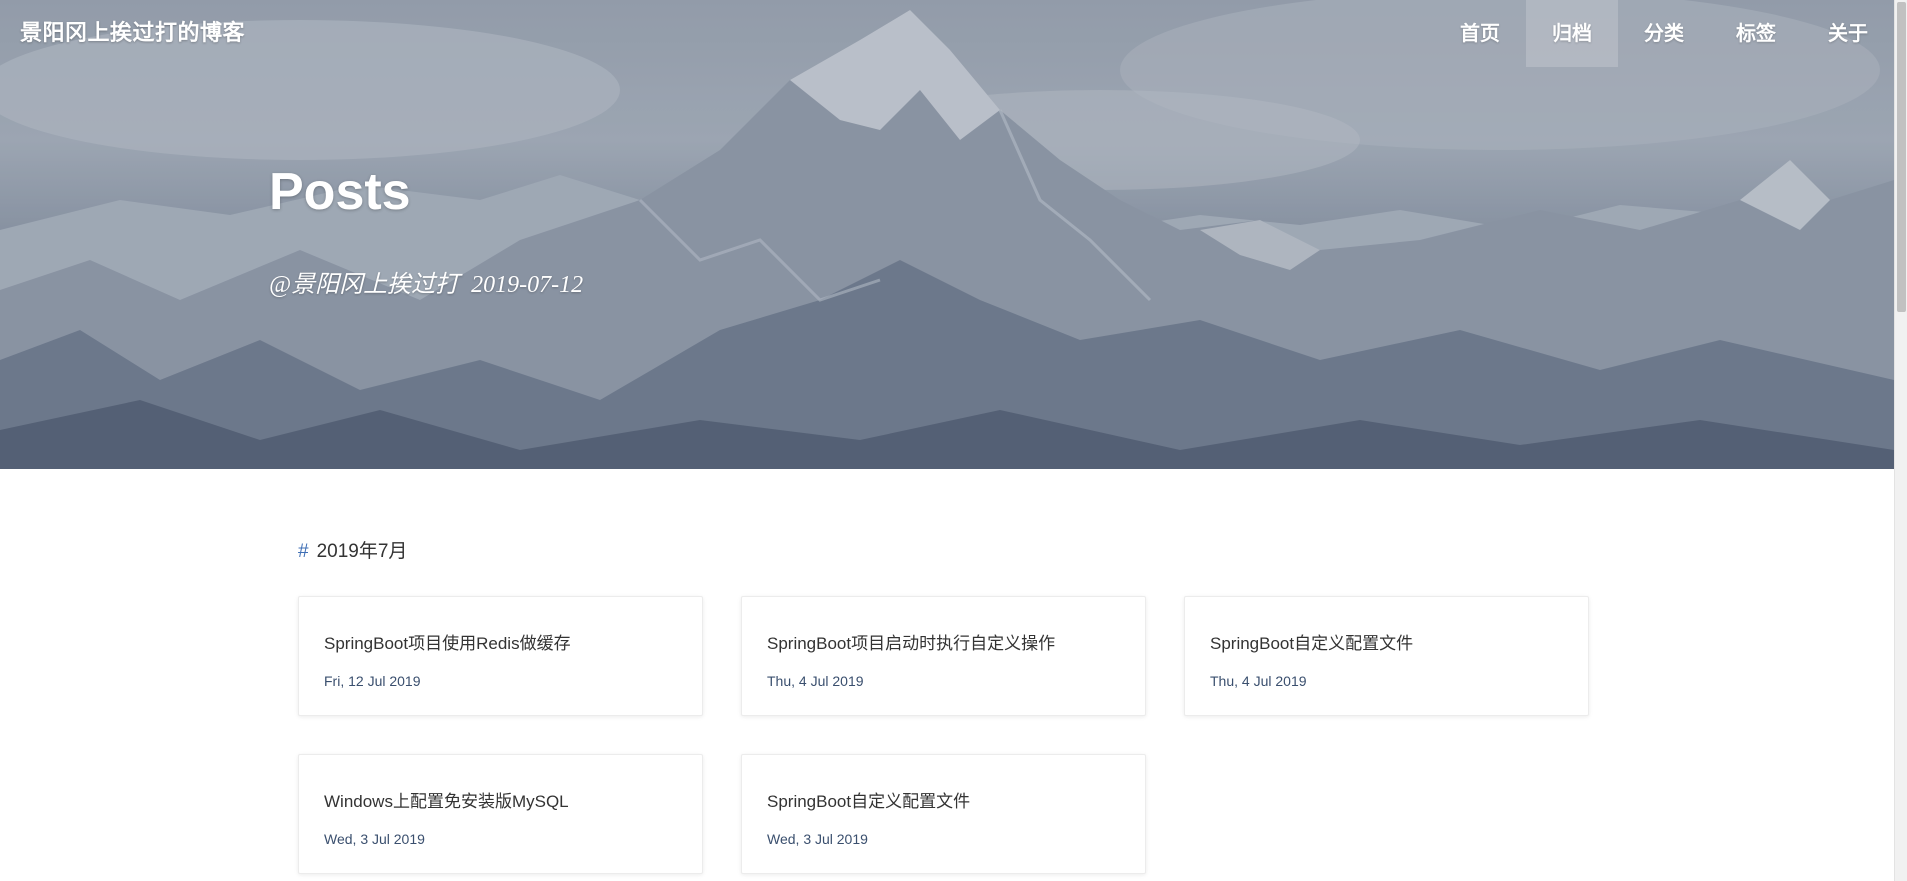 This screenshot has width=1907, height=881. Describe the element at coordinates (132, 31) in the screenshot. I see `site-title: 景阳冈上挨过打的博客` at that location.